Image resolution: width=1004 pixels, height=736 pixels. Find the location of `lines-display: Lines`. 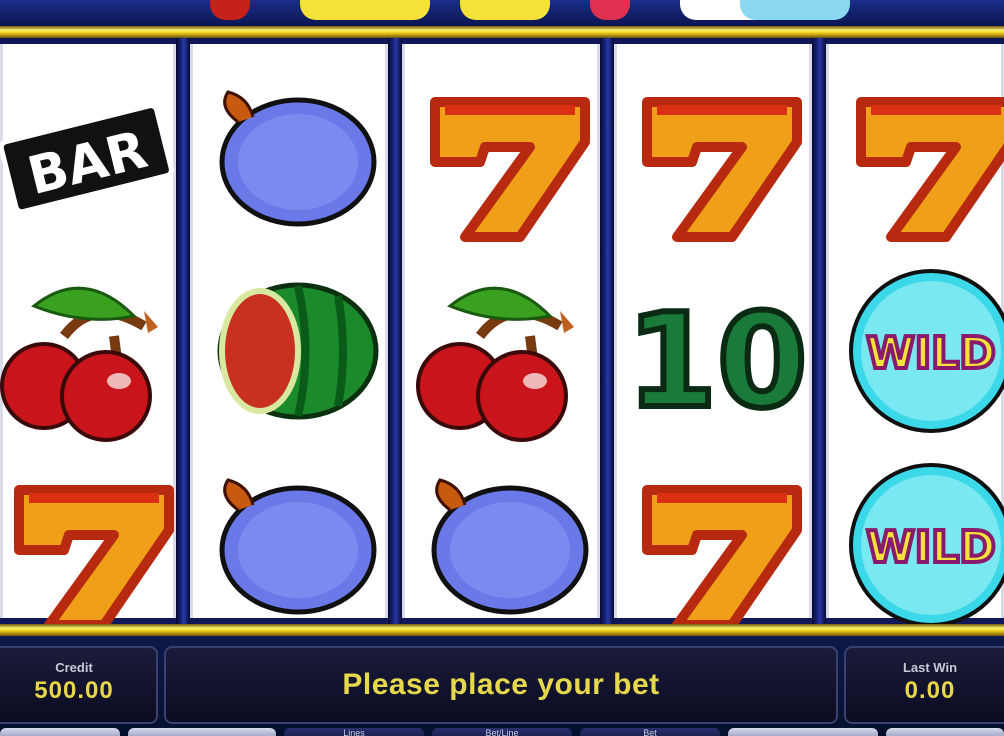

lines-display: Lines is located at coordinates (354, 732).